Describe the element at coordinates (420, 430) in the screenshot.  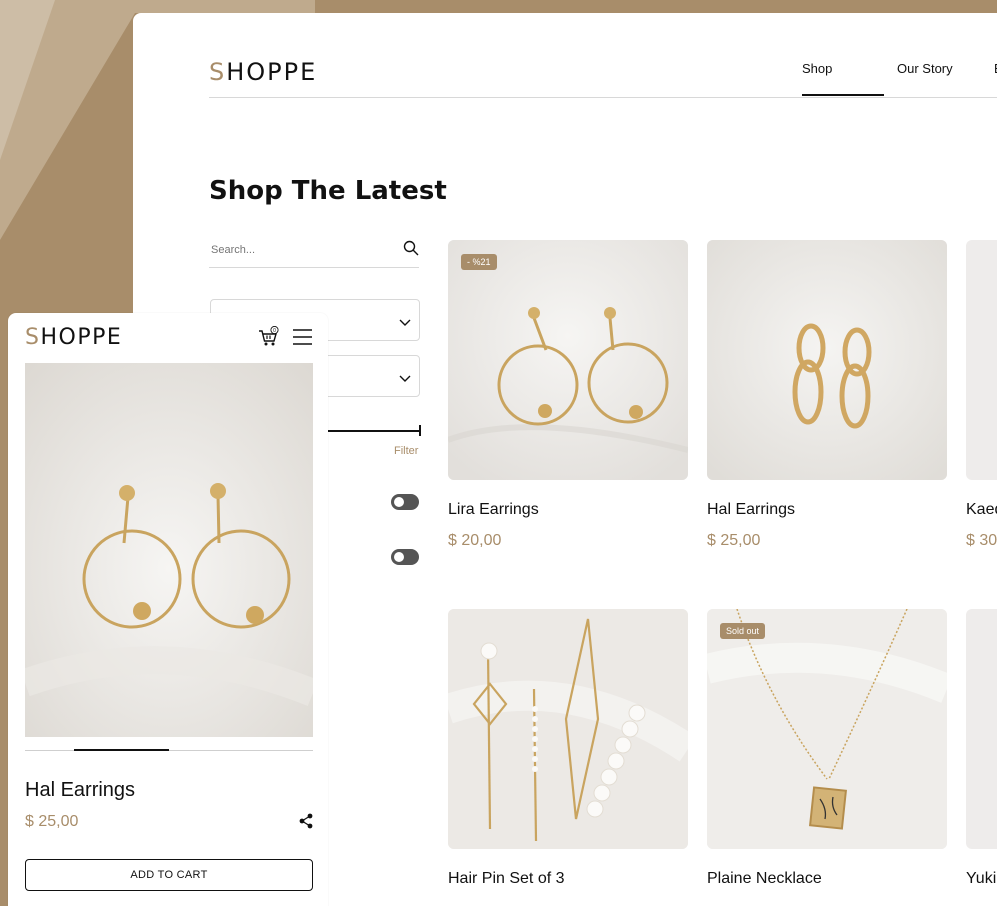
I see `price-range-handle` at that location.